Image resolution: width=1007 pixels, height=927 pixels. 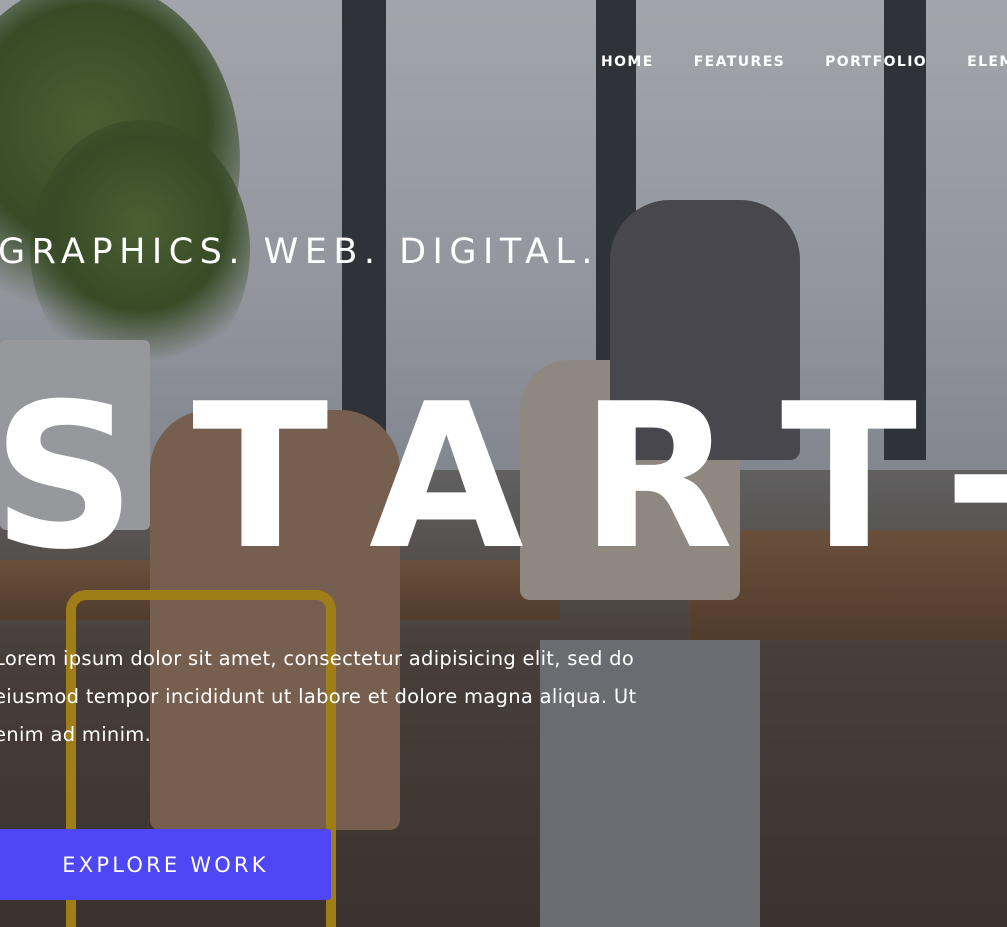 What do you see at coordinates (804, 62) in the screenshot?
I see `main-nav: HOME FEATURES PORTFOLIO ELEMENTS` at bounding box center [804, 62].